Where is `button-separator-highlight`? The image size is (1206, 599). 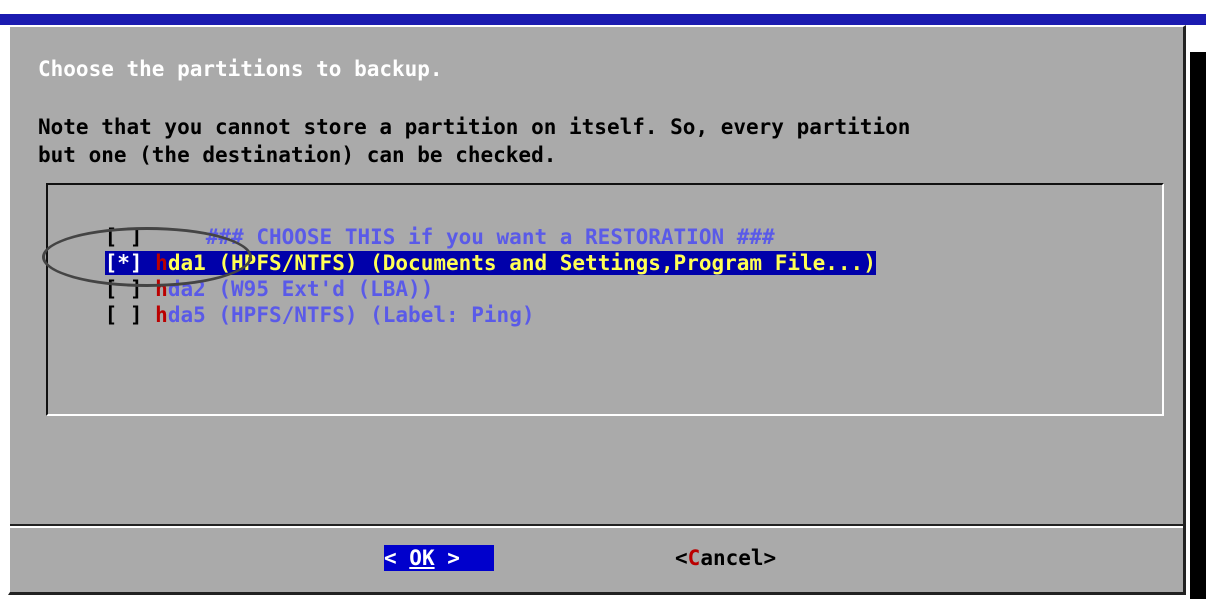 button-separator-highlight is located at coordinates (596, 527).